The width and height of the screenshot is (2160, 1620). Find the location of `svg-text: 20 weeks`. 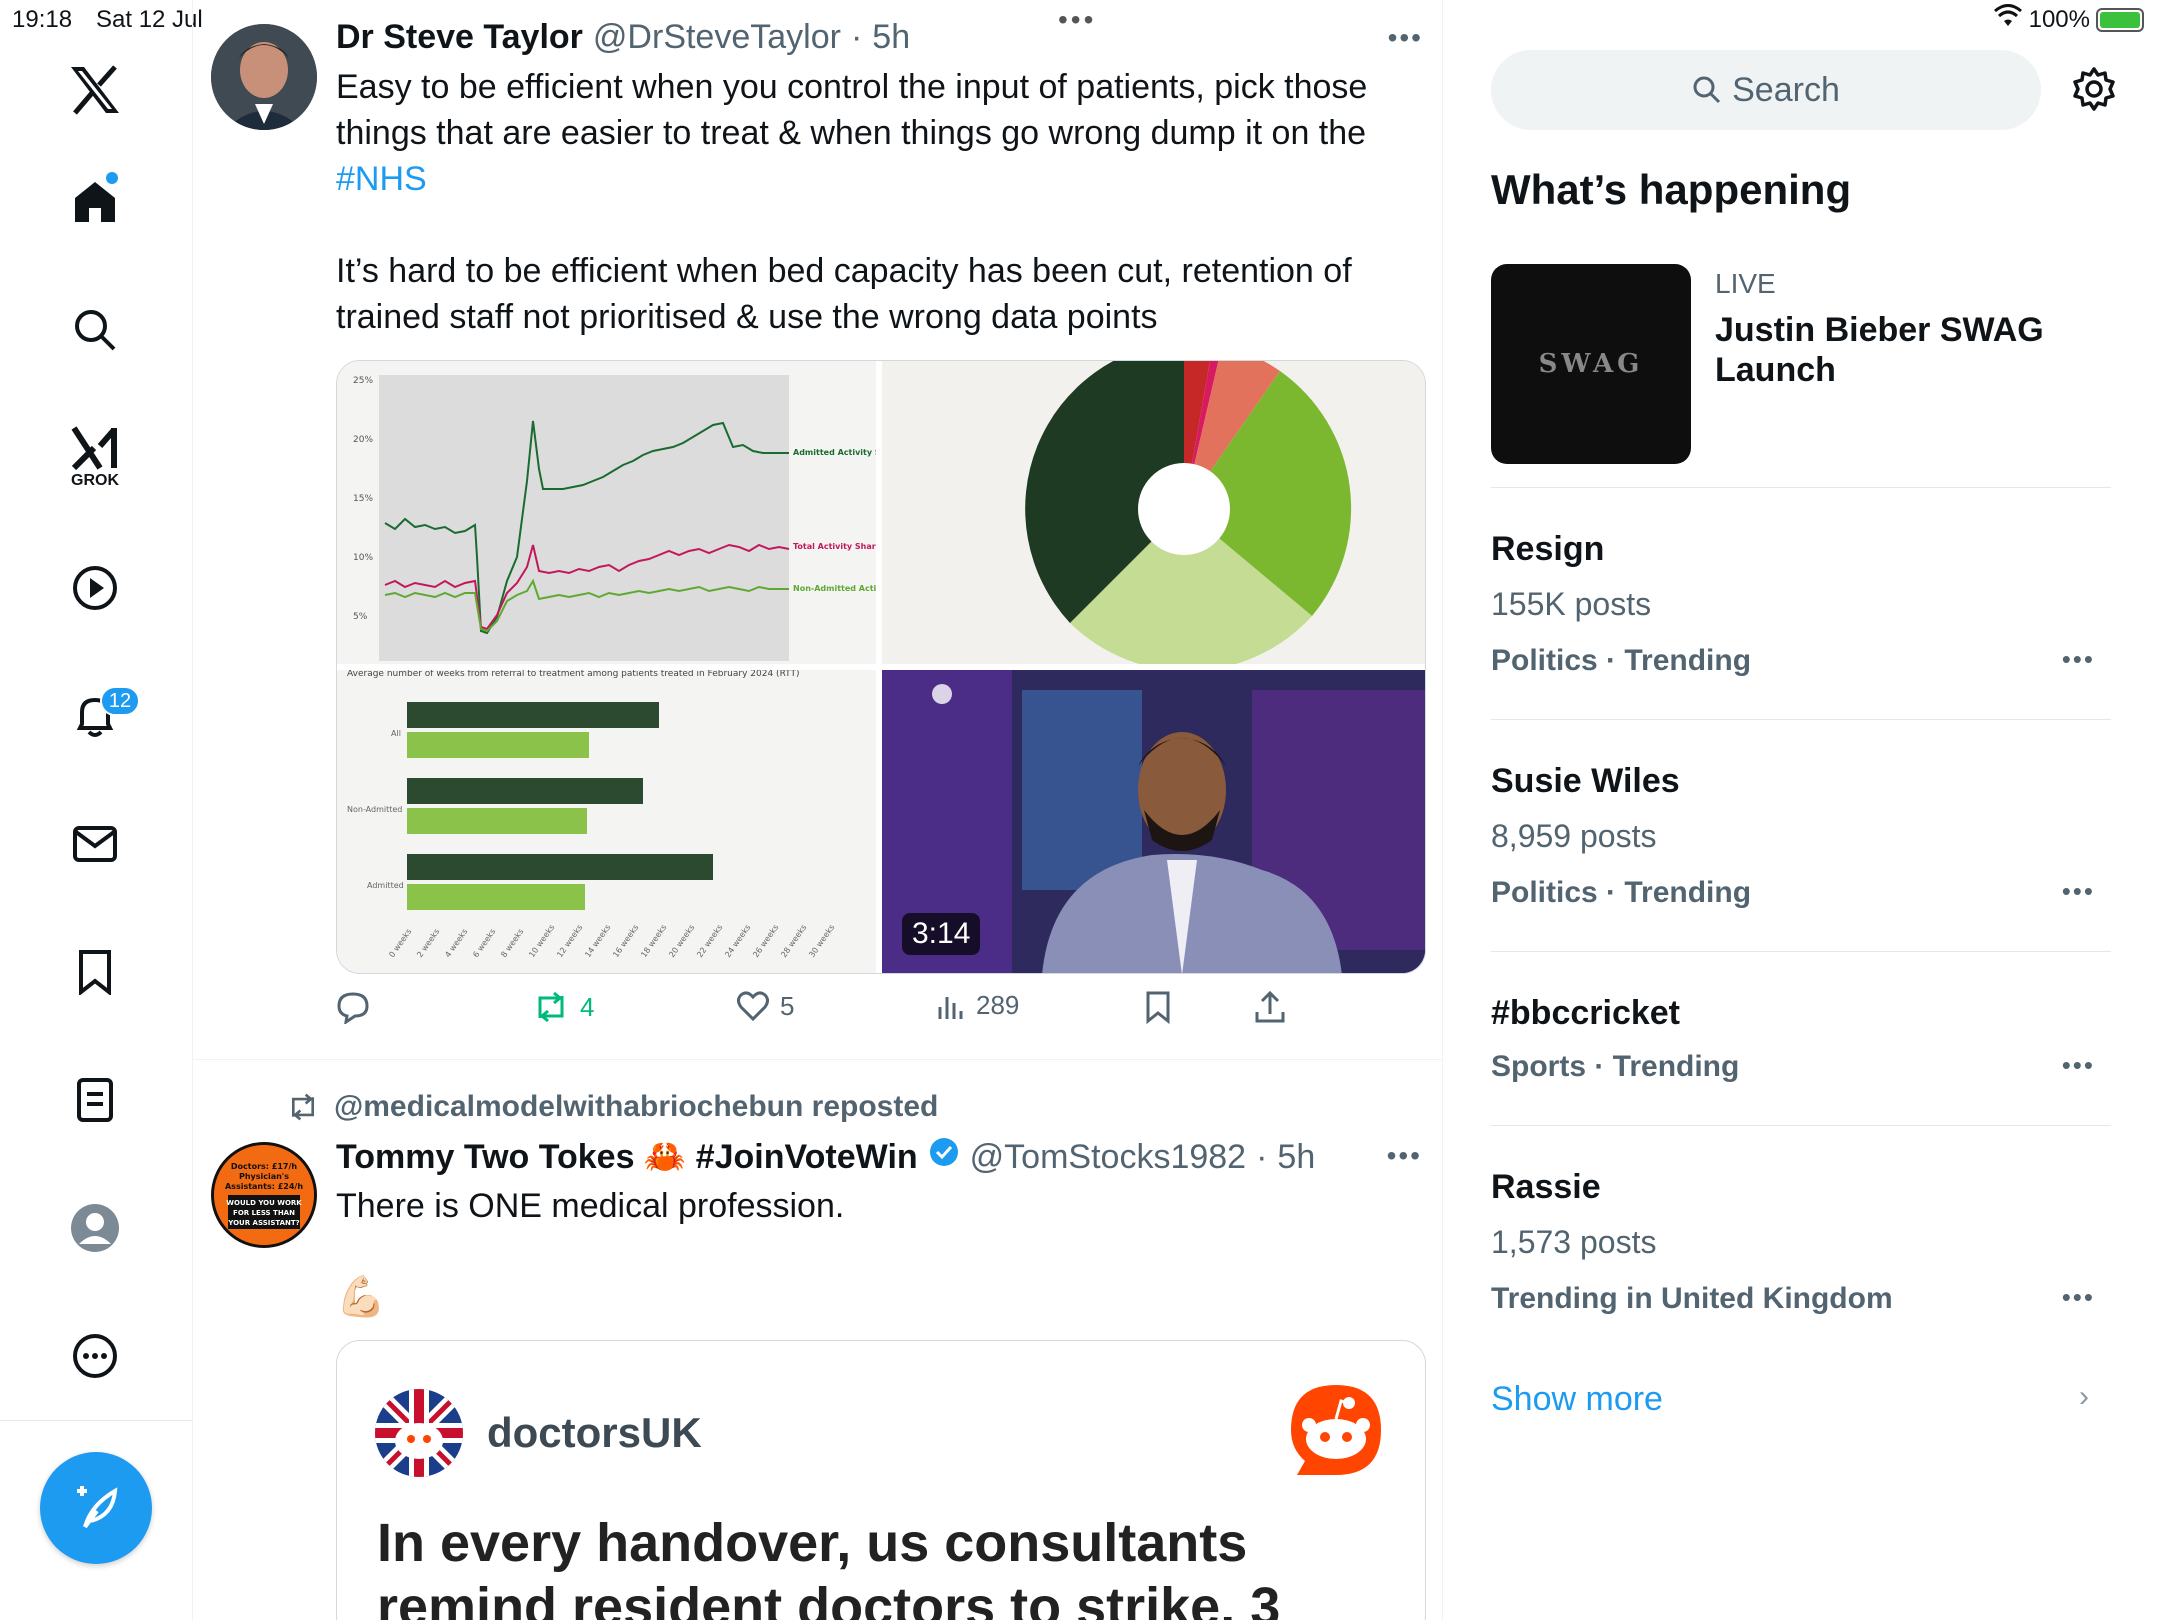

svg-text: 20 weeks is located at coordinates (681, 941).